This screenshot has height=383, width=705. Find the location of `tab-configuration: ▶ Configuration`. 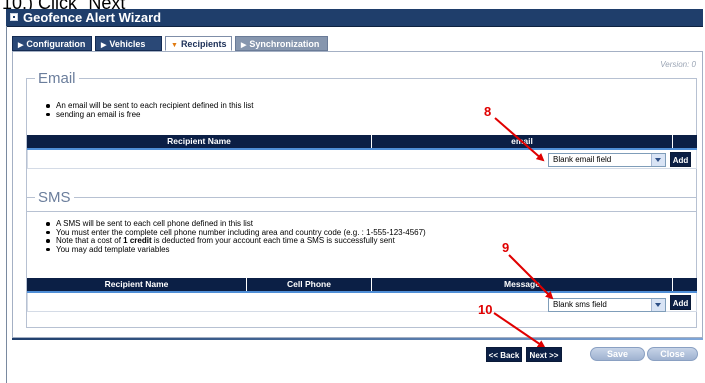

tab-configuration: ▶ Configuration is located at coordinates (52, 43).